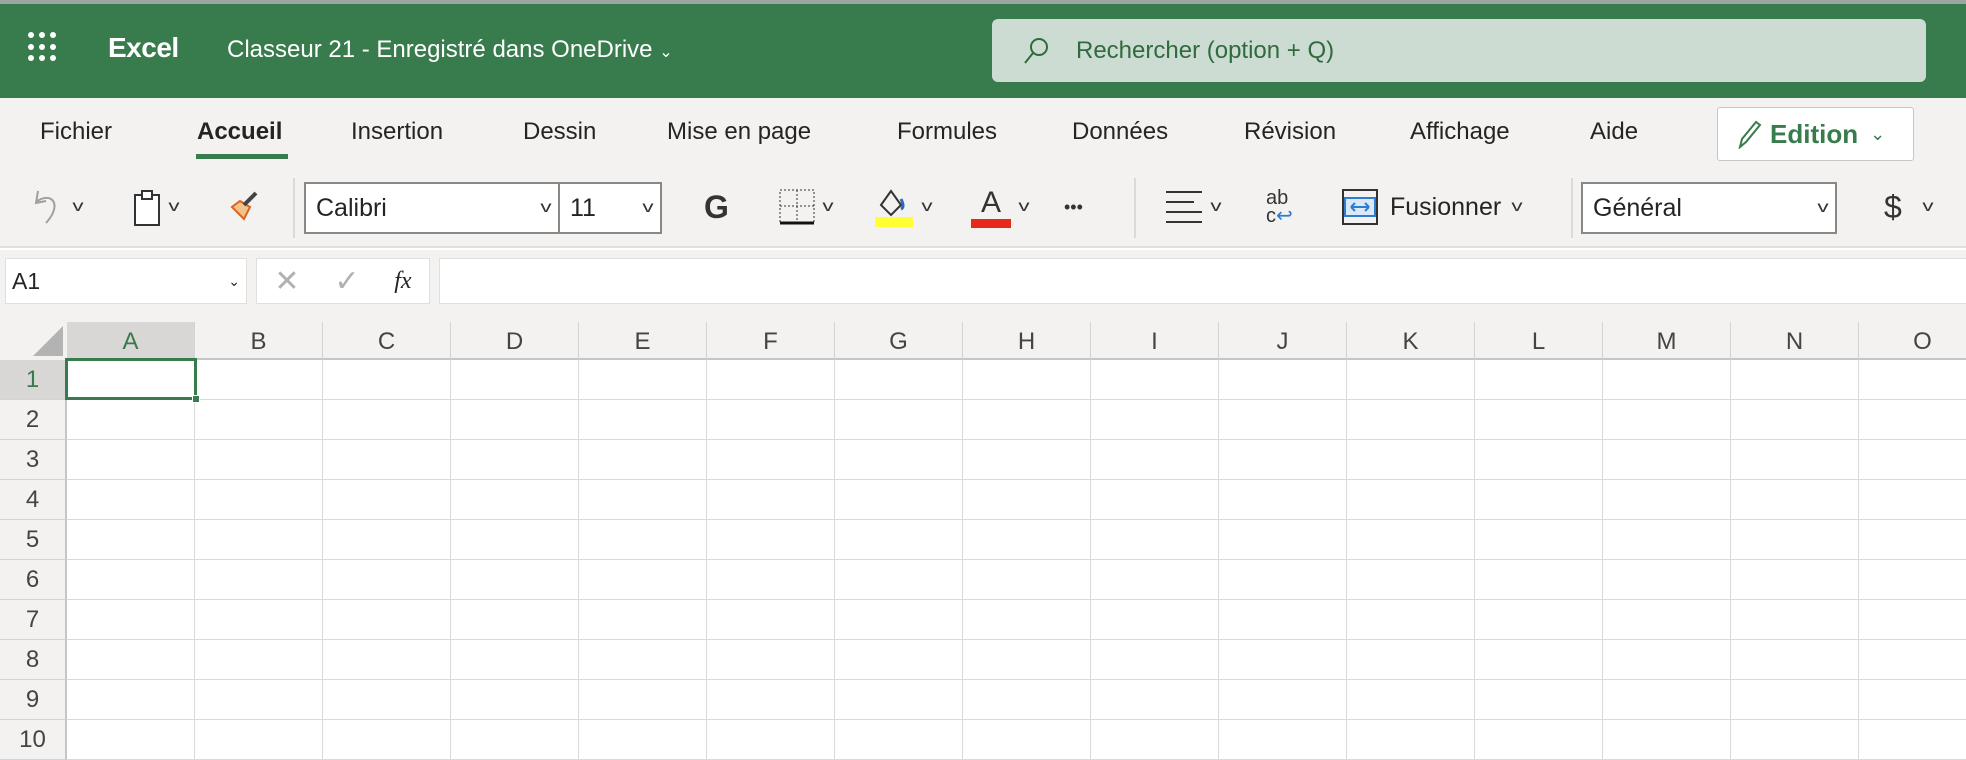 The image size is (1966, 760). I want to click on bold-button: G, so click(716, 207).